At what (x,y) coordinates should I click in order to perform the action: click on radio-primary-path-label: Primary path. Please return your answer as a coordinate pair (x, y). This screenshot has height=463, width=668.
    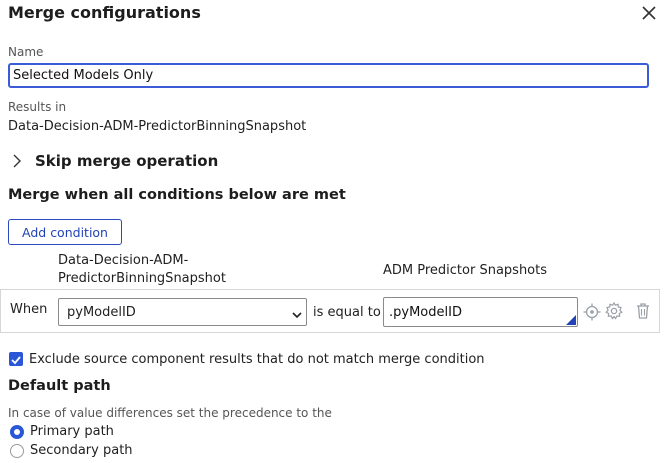
    Looking at the image, I should click on (72, 431).